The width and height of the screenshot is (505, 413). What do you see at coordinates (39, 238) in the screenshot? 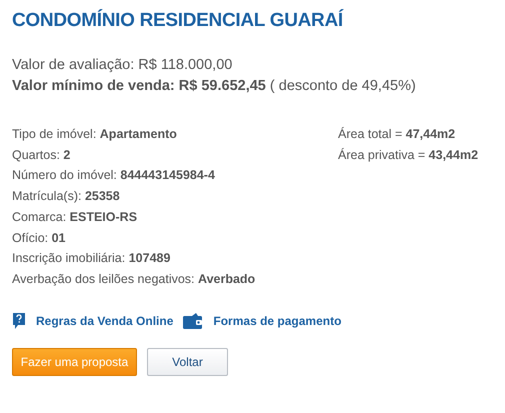
I see `property-detail: Ofício: 01` at bounding box center [39, 238].